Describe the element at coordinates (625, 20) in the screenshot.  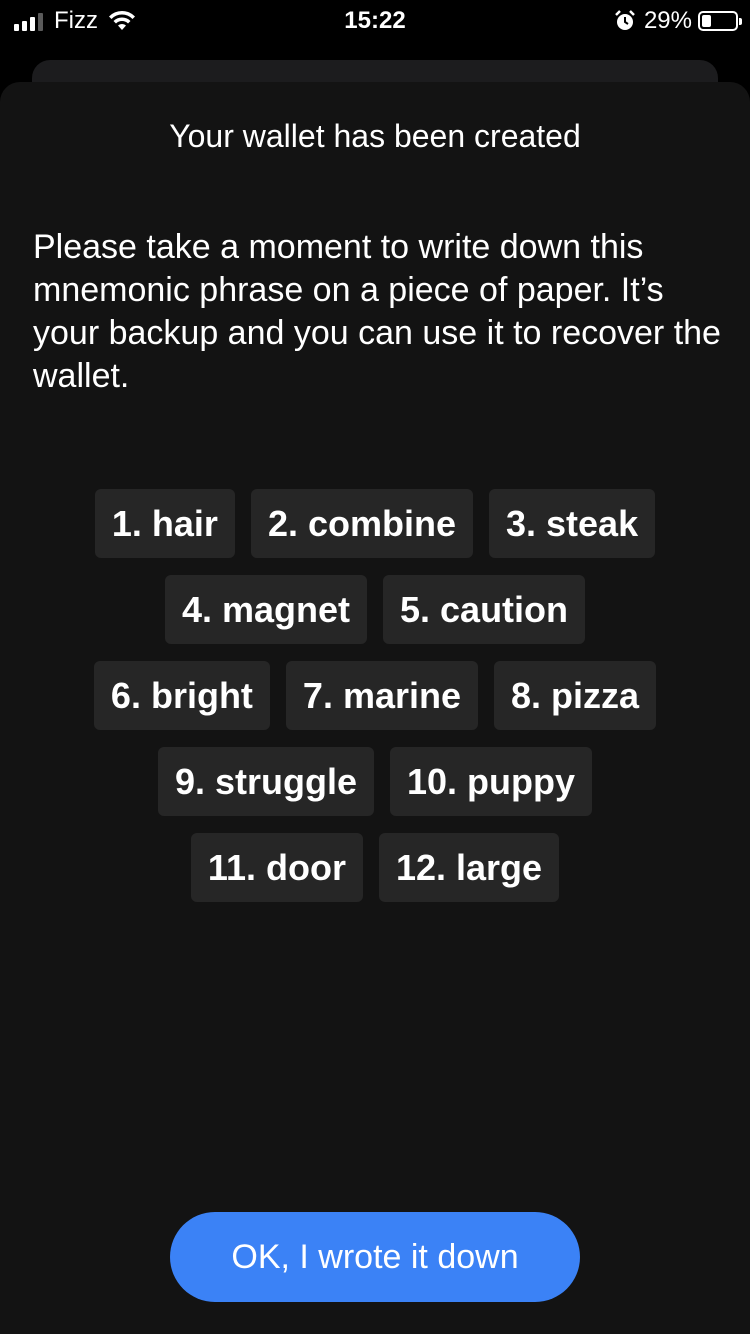
I see `alarm-icon` at that location.